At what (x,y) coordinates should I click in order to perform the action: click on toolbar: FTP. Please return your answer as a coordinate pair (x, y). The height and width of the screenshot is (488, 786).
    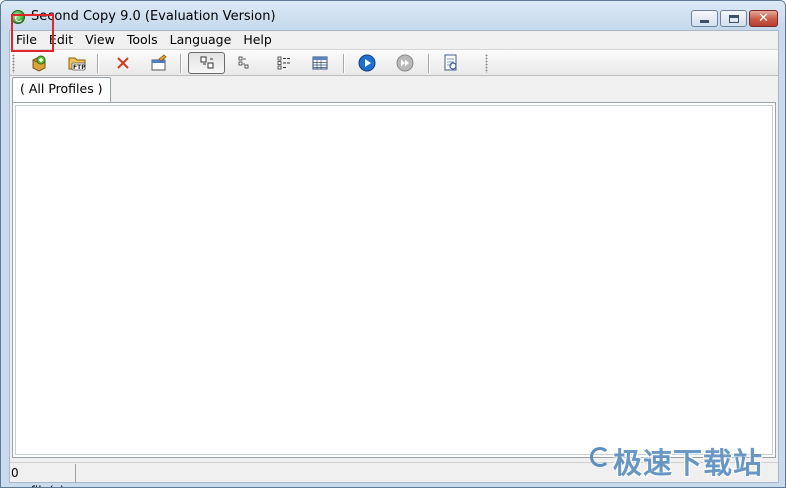
    Looking at the image, I should click on (394, 62).